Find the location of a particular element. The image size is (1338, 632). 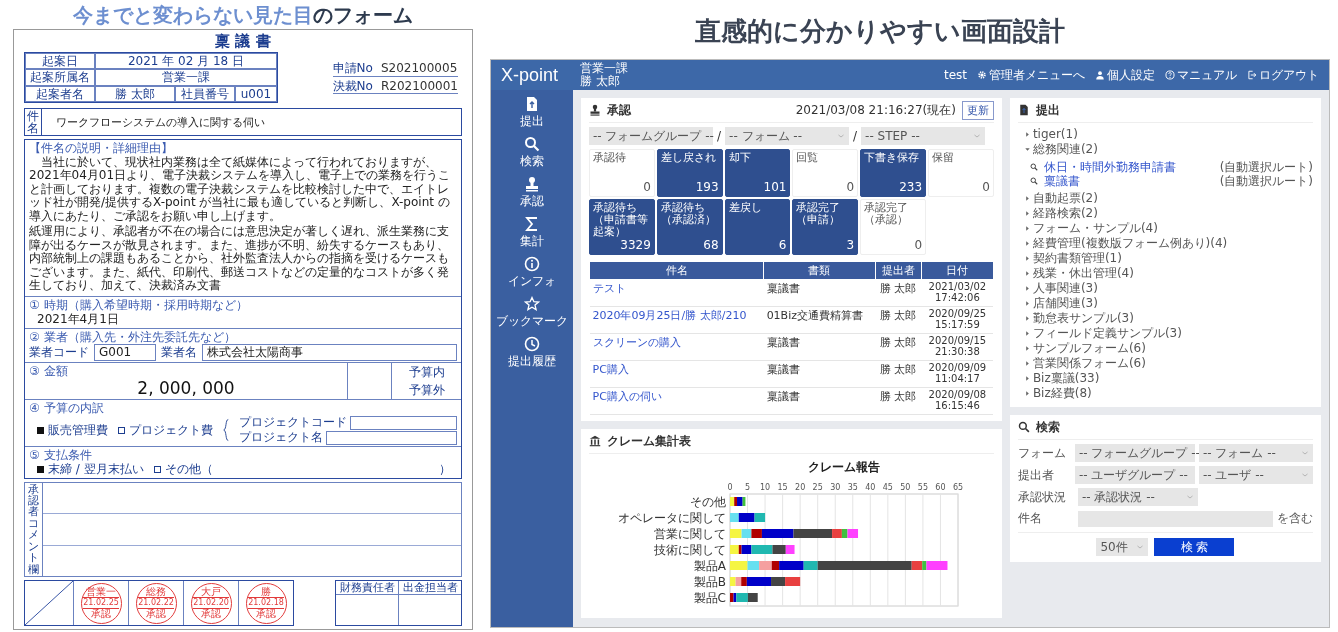

section-label: ③ 金額 is located at coordinates (49, 370).